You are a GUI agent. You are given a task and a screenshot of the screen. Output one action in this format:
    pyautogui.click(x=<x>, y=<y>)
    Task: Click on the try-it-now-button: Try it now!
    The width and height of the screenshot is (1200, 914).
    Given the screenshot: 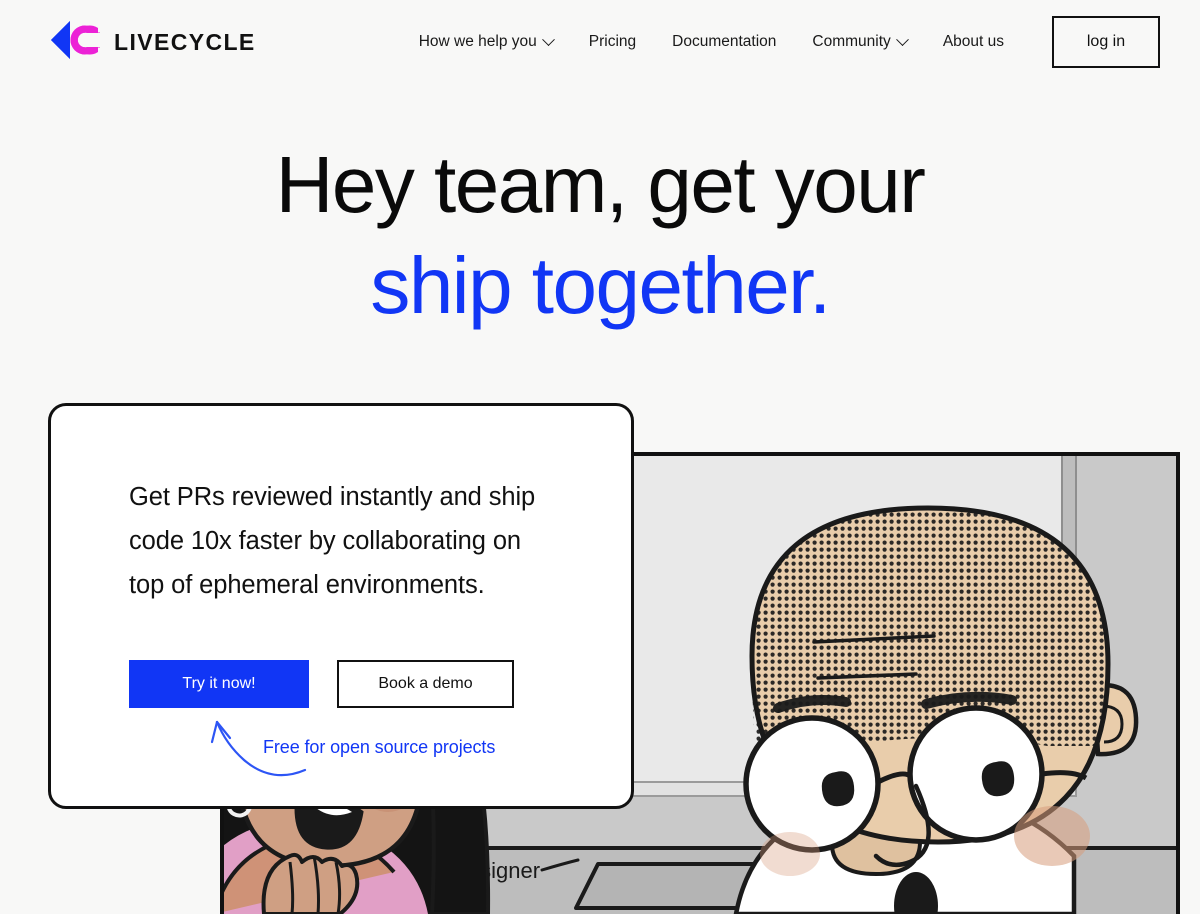 What is the action you would take?
    pyautogui.click(x=219, y=683)
    